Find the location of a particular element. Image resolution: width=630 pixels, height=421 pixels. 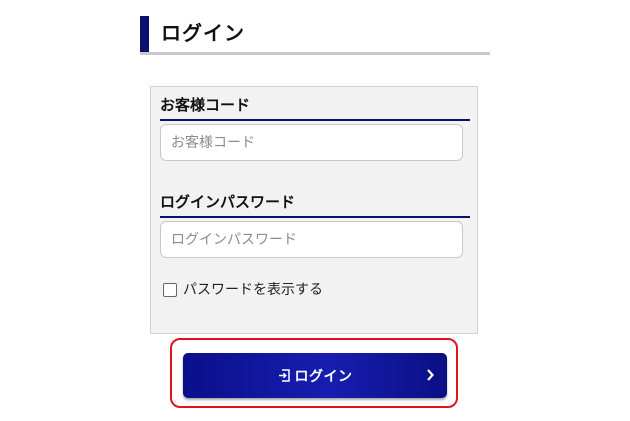

show-password-toggle: パスワードを表示する is located at coordinates (243, 290).